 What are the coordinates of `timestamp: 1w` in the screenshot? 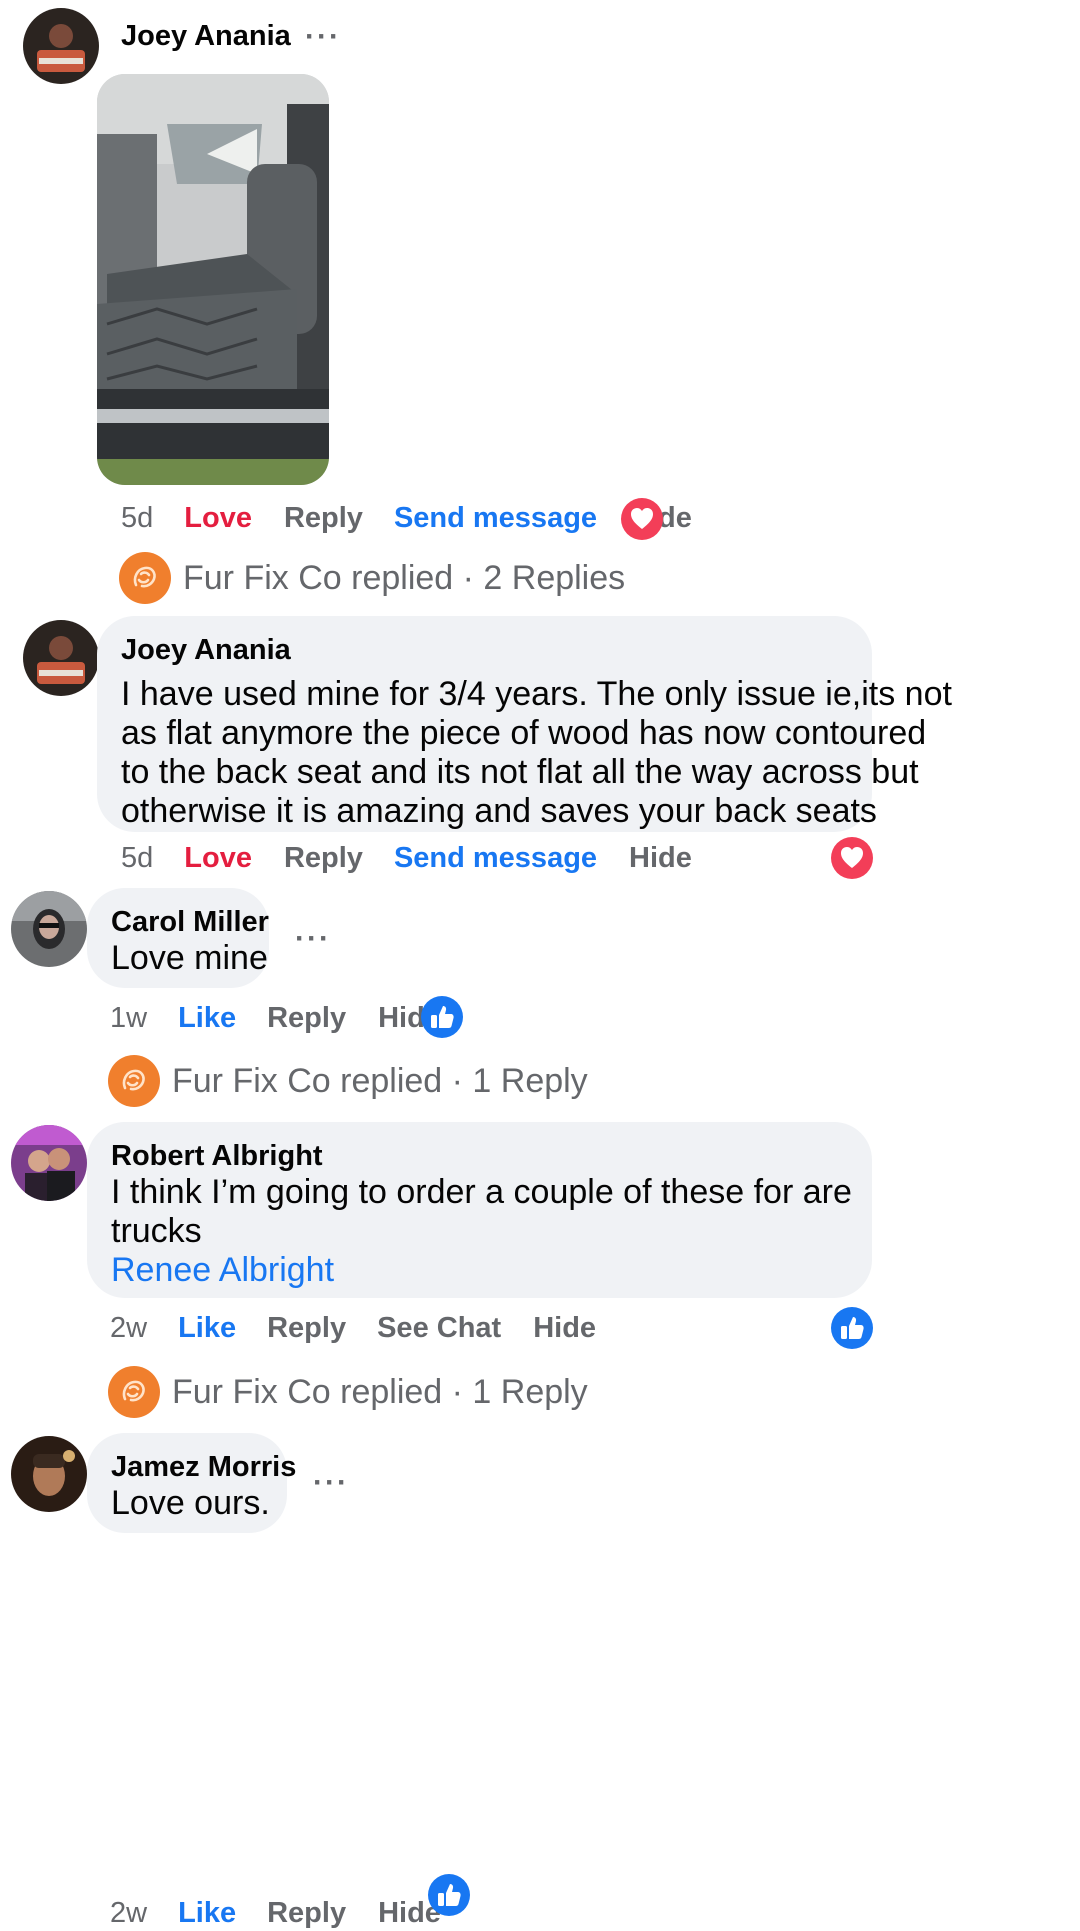 It's located at (128, 1018).